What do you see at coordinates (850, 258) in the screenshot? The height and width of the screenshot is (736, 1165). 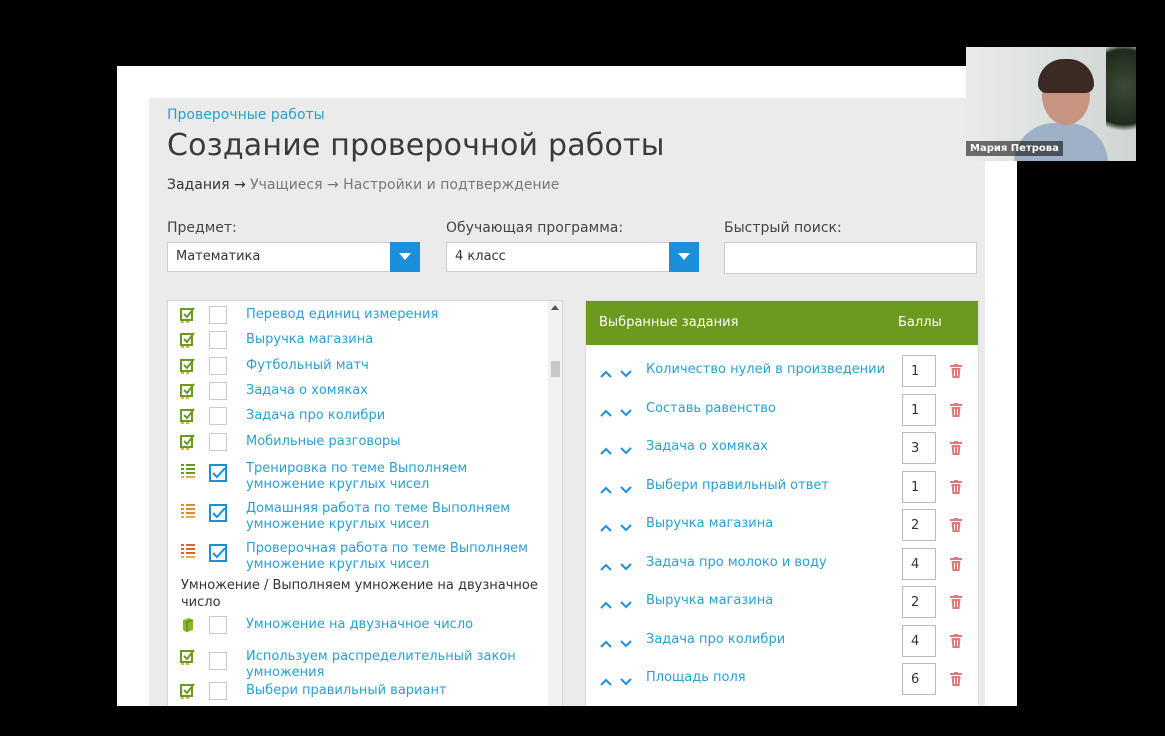 I see `quick-search-input` at bounding box center [850, 258].